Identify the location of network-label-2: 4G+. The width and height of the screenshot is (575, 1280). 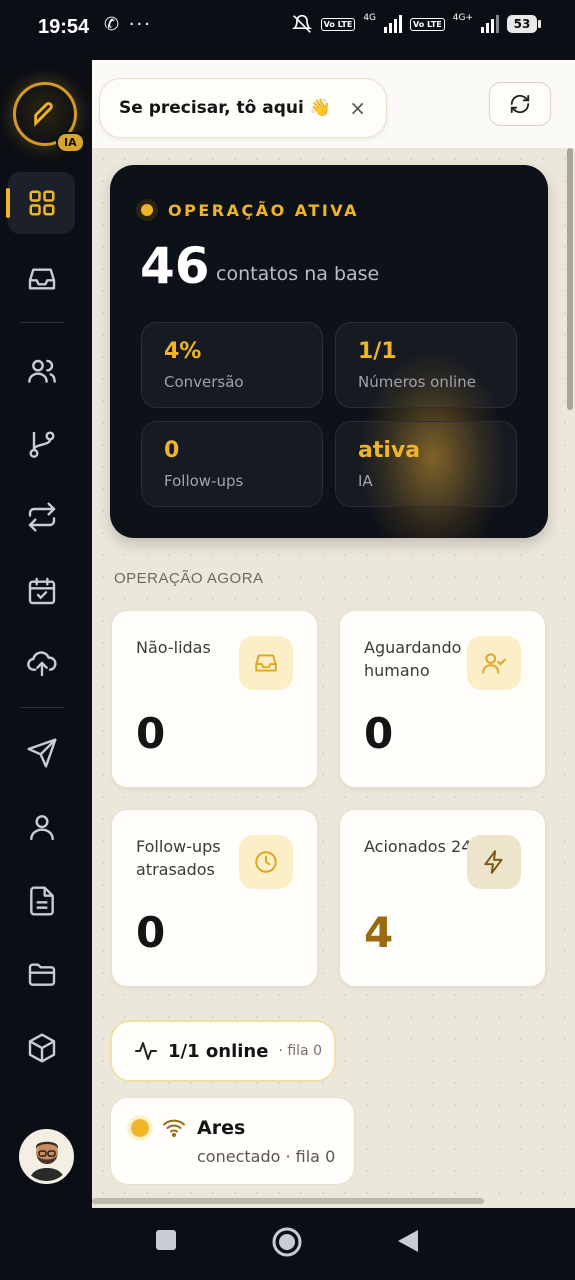
(462, 18).